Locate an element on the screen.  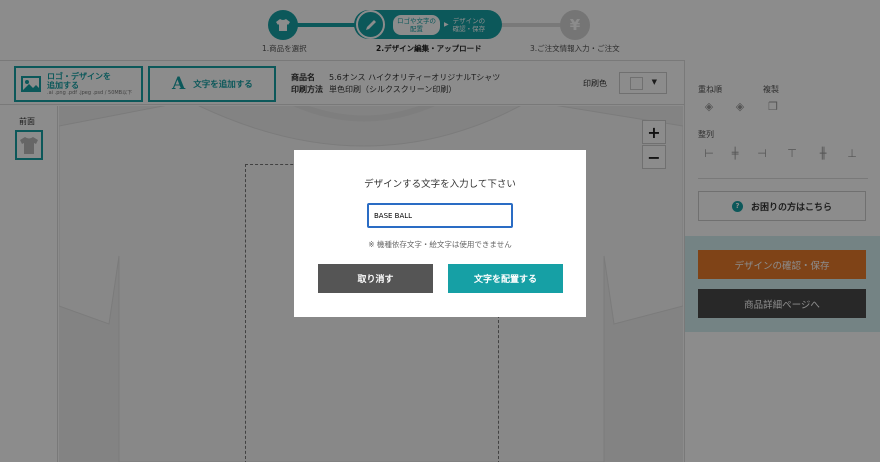
dialog-note: ※ 機種依存文字・絵文字は使用できません is located at coordinates (440, 244).